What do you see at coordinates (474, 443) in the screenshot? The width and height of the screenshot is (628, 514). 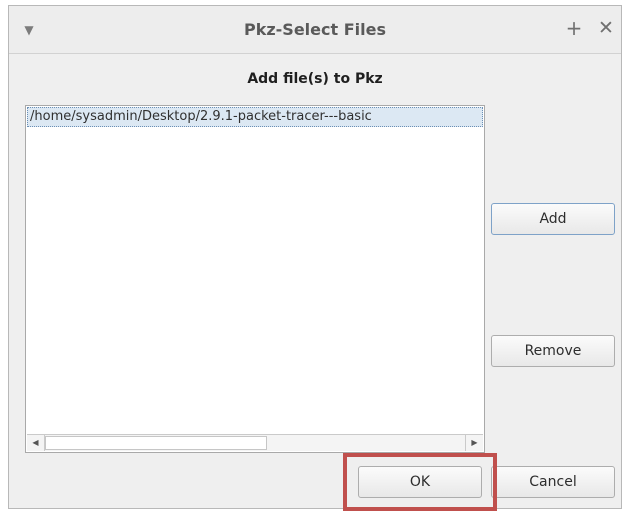 I see `scroll-right-icon: ▶` at bounding box center [474, 443].